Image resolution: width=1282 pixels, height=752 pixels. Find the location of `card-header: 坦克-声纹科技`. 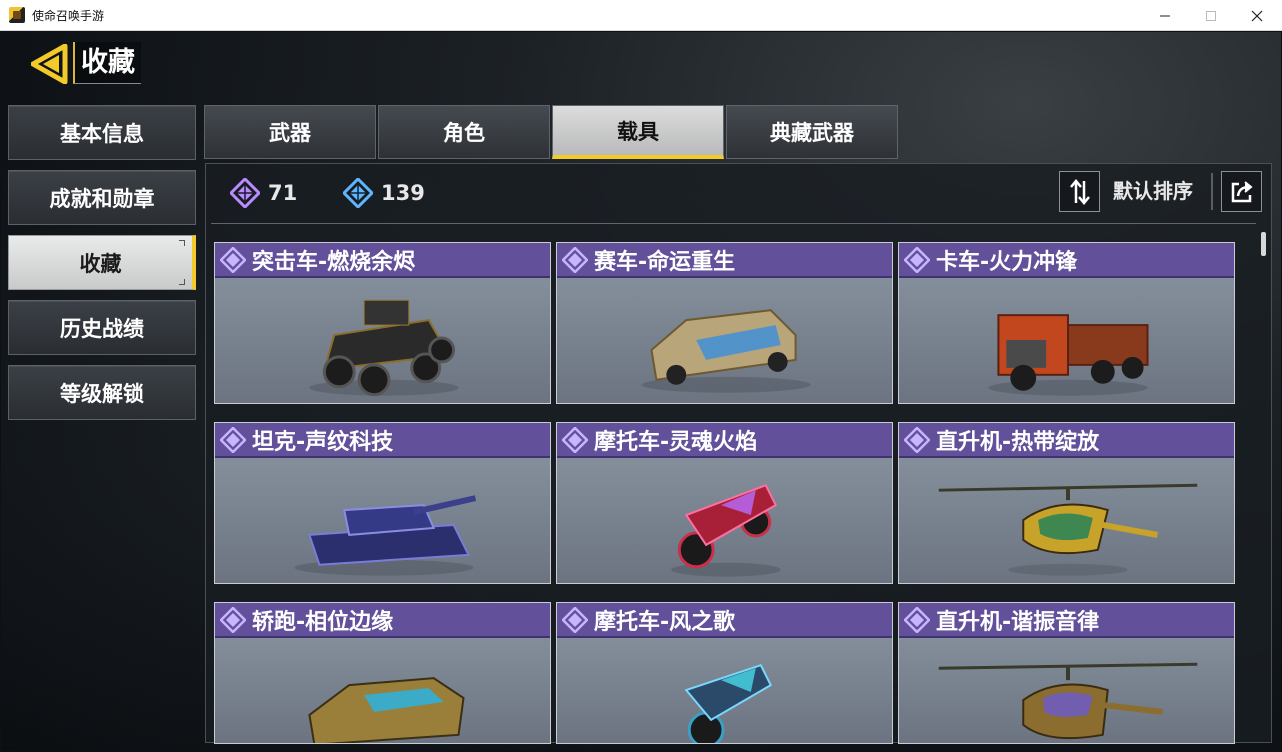

card-header: 坦克-声纹科技 is located at coordinates (382, 440).